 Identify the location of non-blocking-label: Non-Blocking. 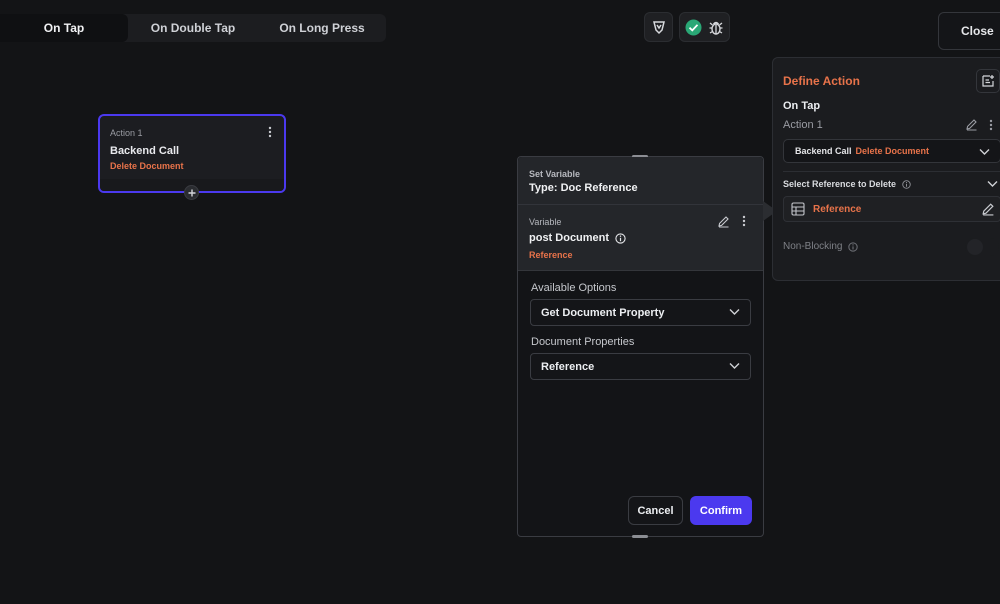
(813, 246).